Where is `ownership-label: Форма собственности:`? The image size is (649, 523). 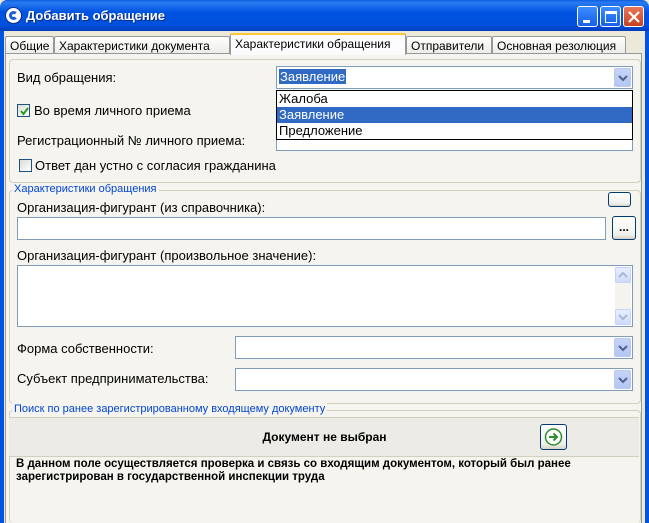 ownership-label: Форма собственности: is located at coordinates (85, 348).